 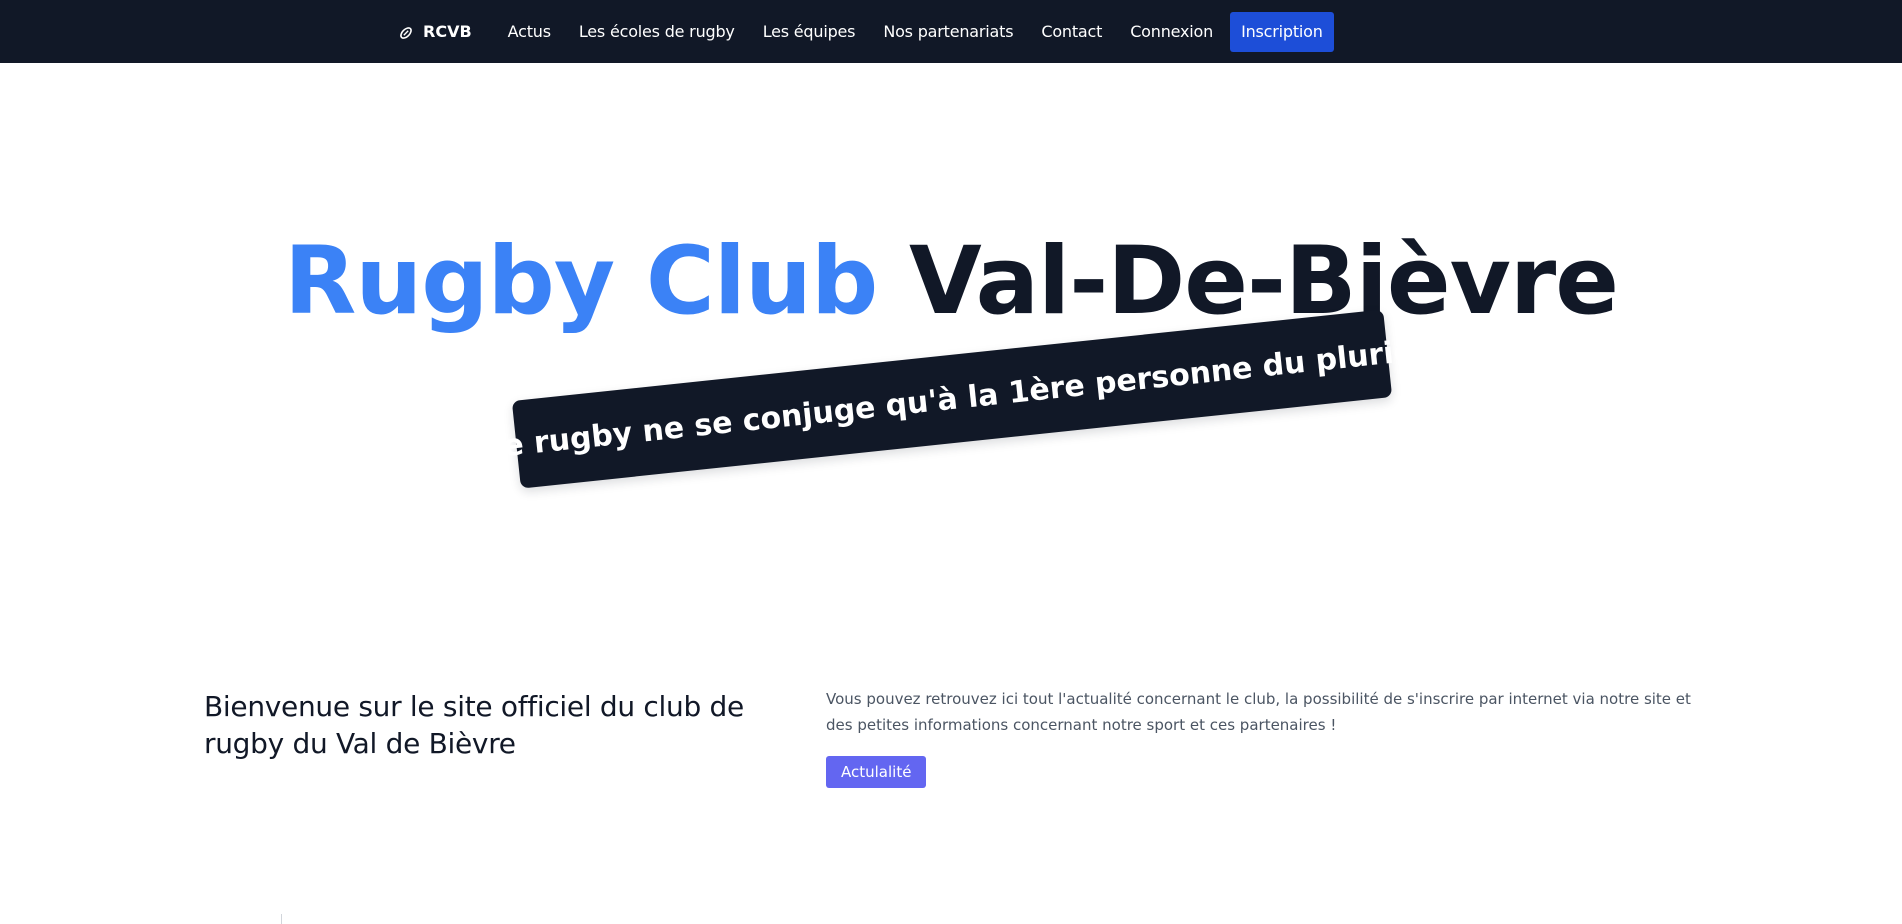 I want to click on nav-link-connexion: Connexion, so click(x=1171, y=31).